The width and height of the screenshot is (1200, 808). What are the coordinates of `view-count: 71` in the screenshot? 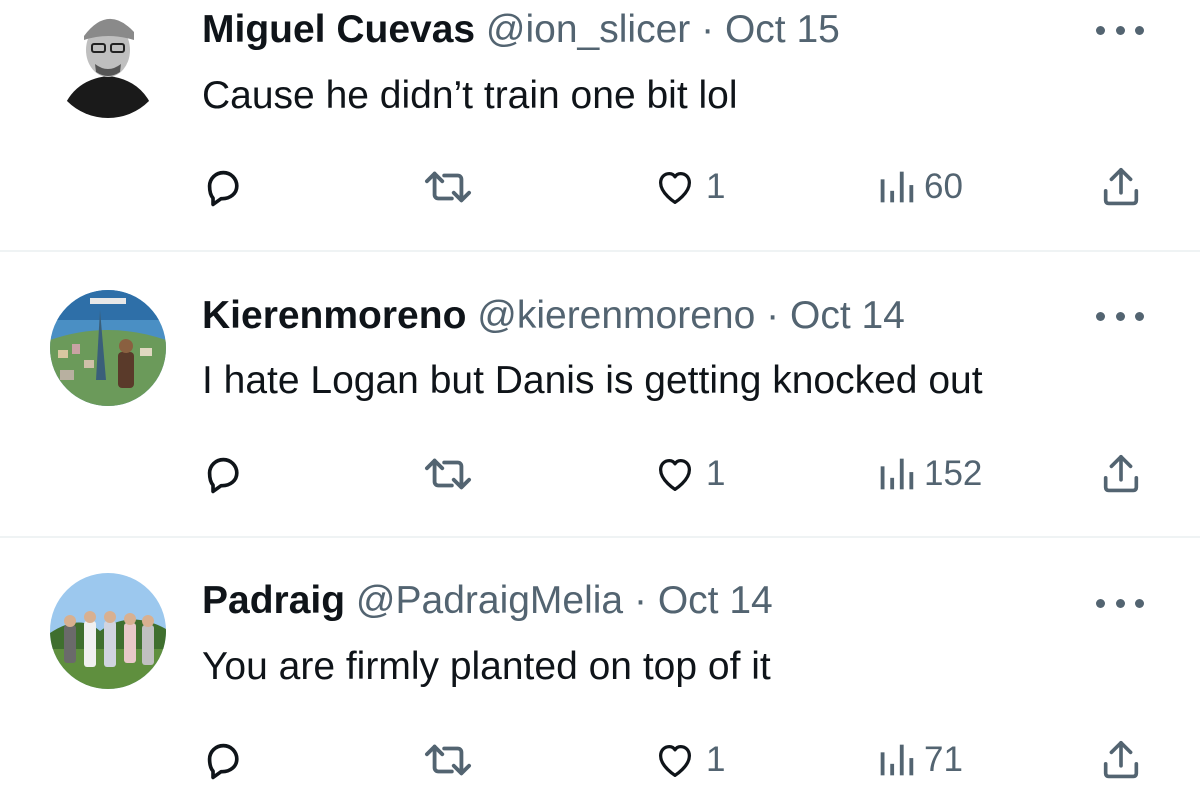 It's located at (943, 759).